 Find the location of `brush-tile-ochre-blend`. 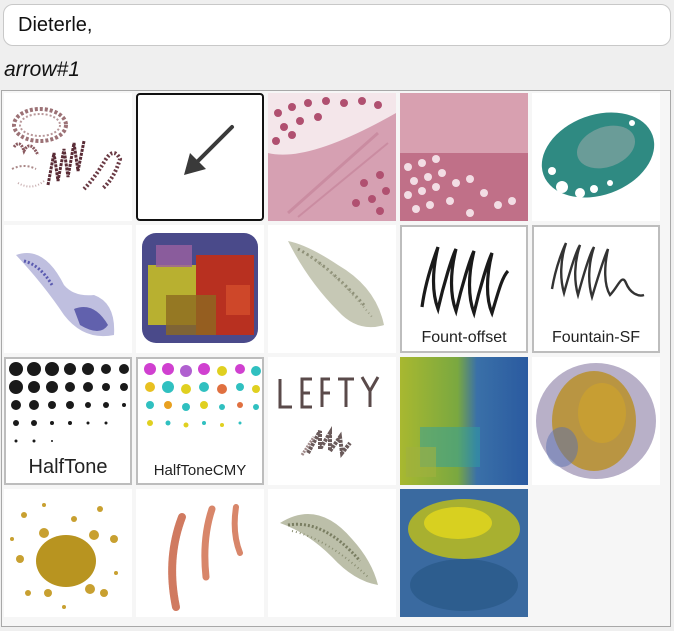

brush-tile-ochre-blend is located at coordinates (596, 421).